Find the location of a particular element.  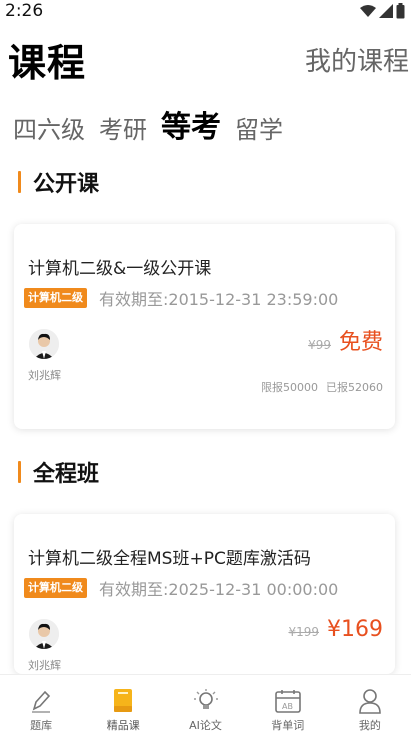

book-icon is located at coordinates (123, 701).